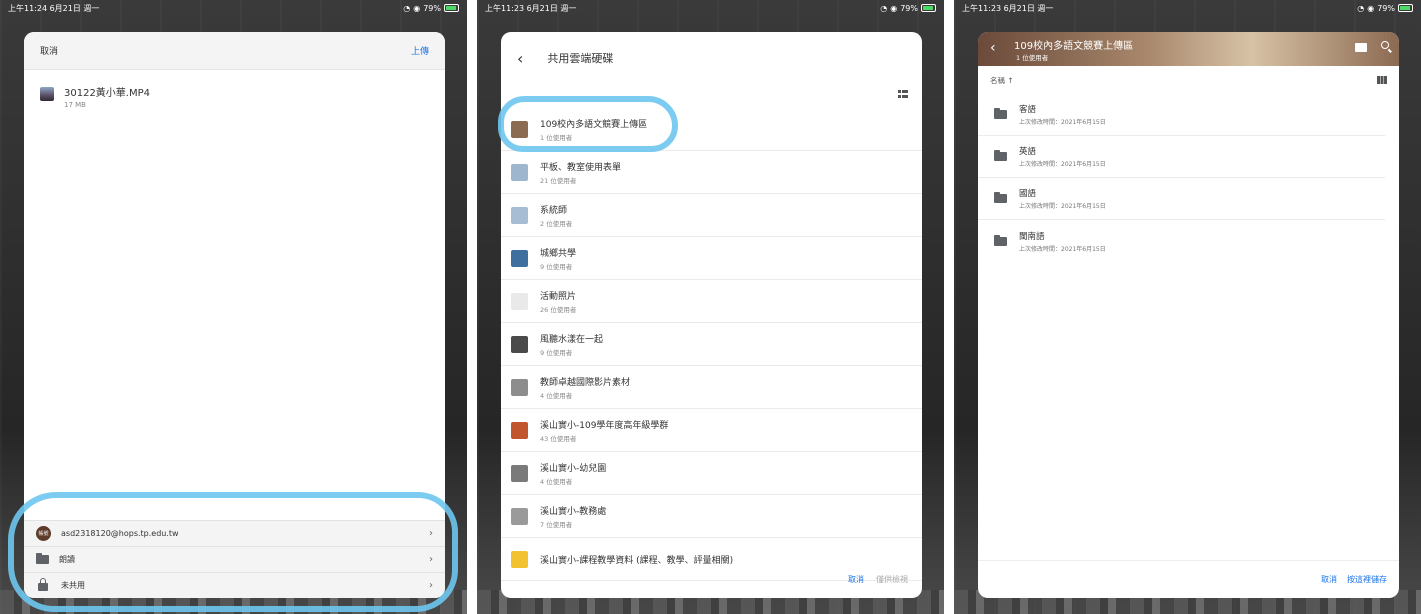 The width and height of the screenshot is (1421, 614). What do you see at coordinates (711, 258) in the screenshot?
I see `drive-item: 城鄉共學 9 位使用者` at bounding box center [711, 258].